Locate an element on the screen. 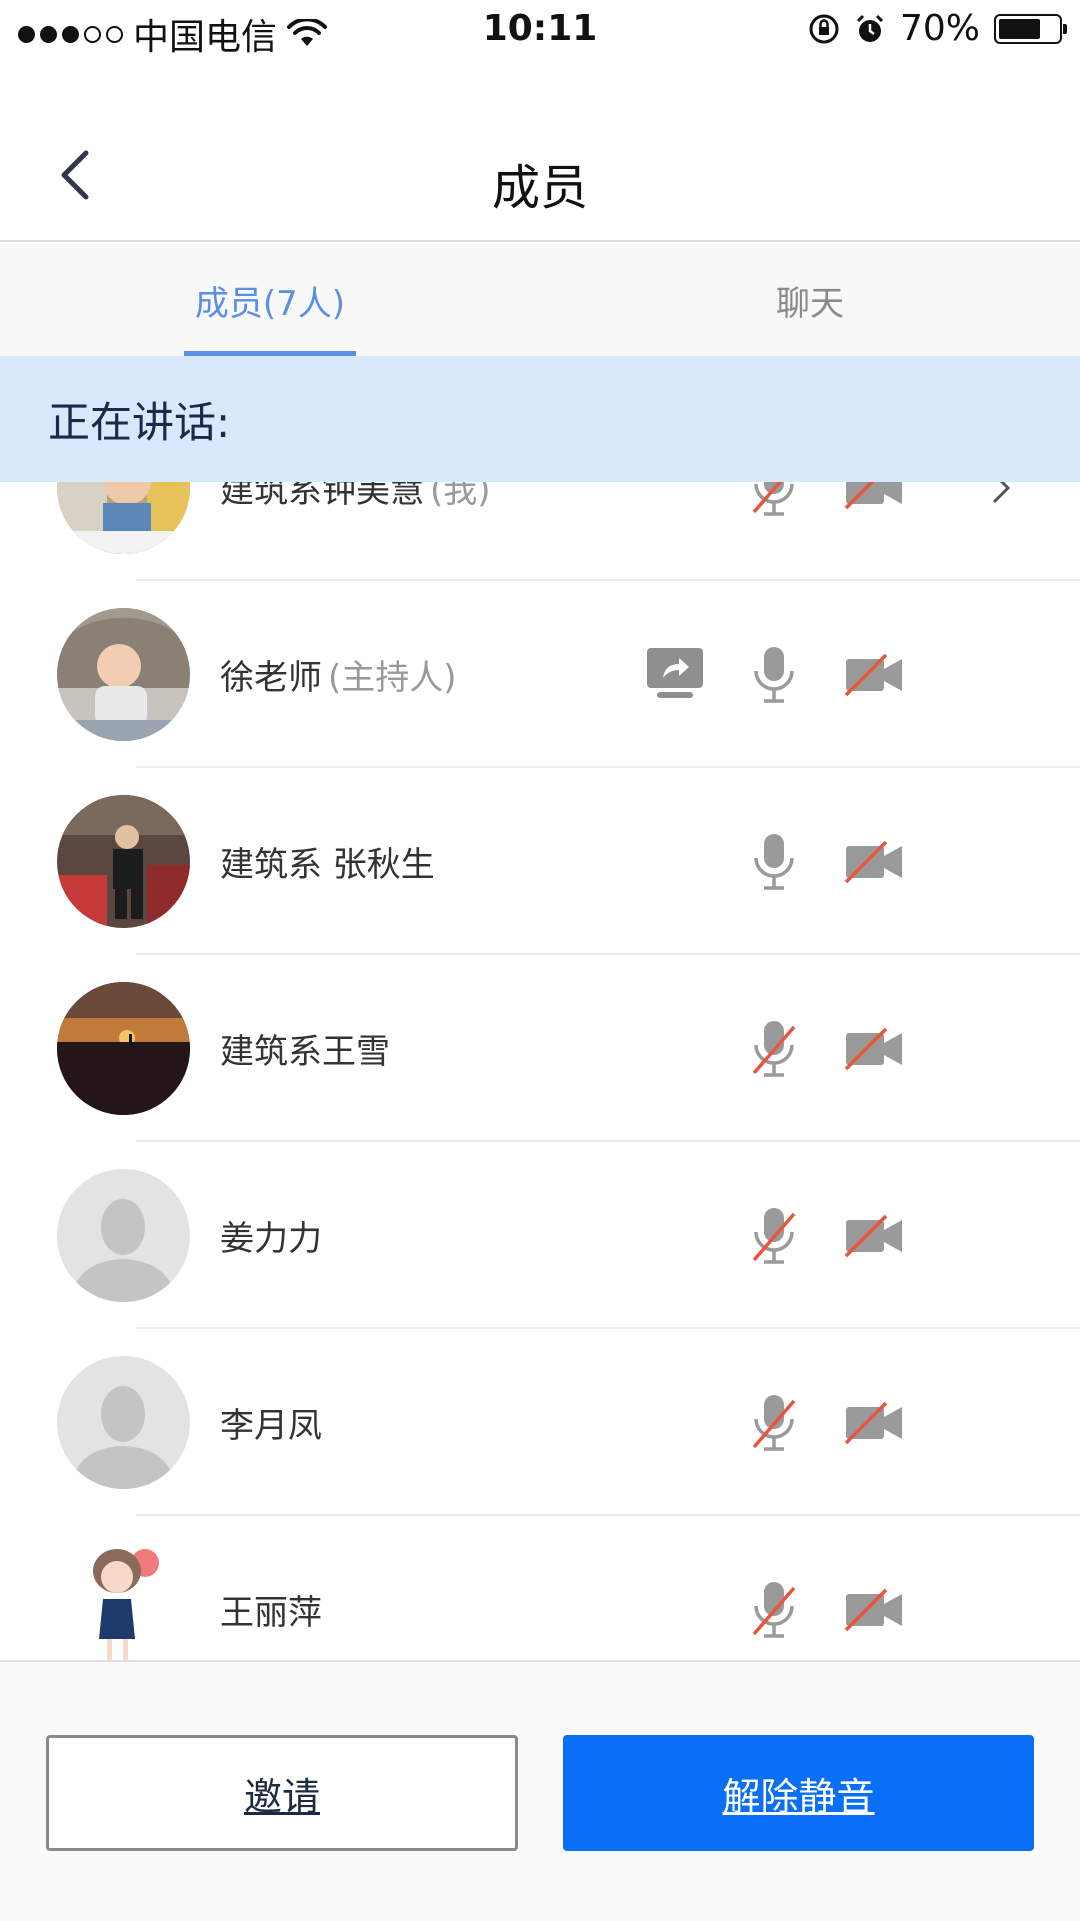  member-name: 王丽萍 is located at coordinates (274, 1588).